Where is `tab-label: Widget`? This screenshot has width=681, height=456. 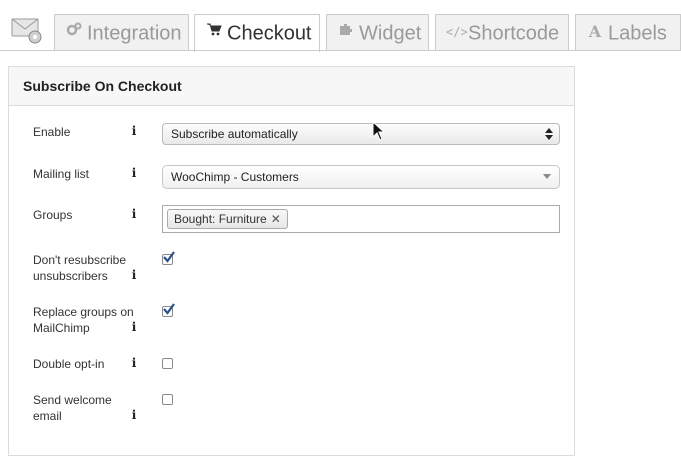 tab-label: Widget is located at coordinates (390, 33).